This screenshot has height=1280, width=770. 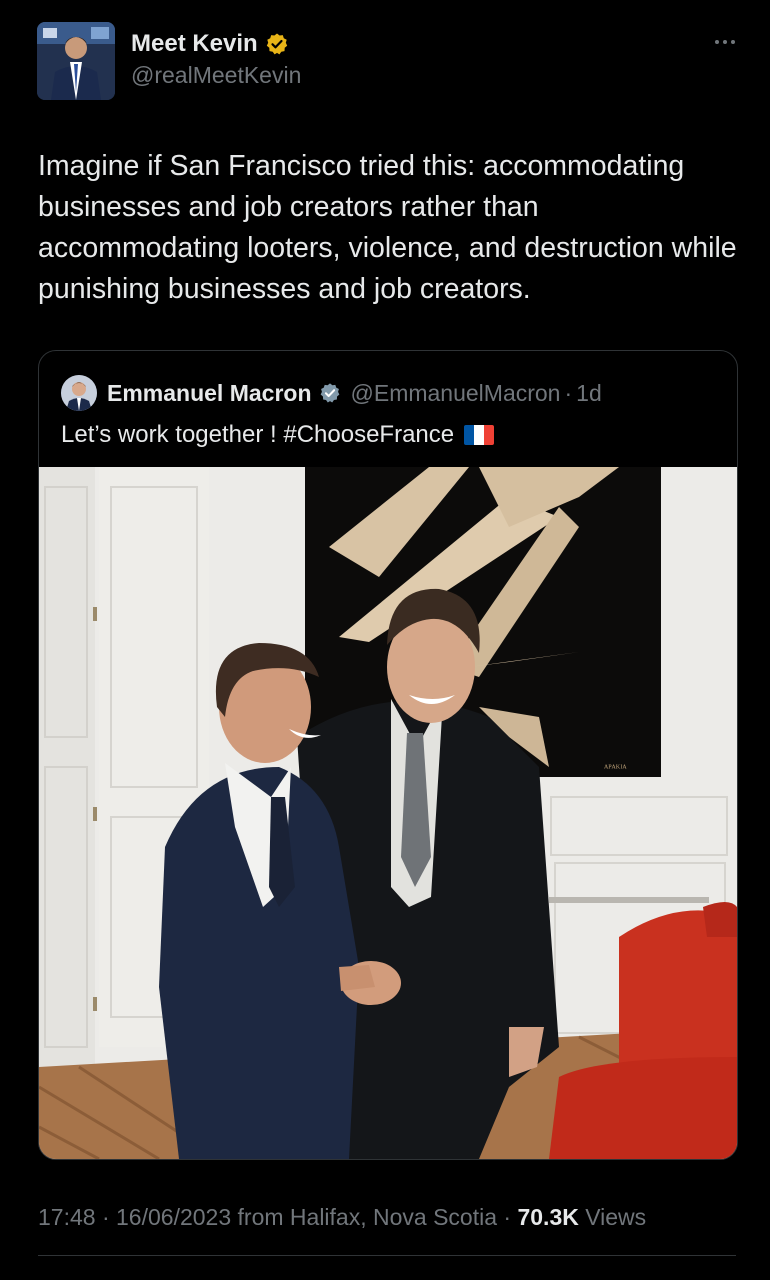 I want to click on author-name: Meet Kevin, so click(x=194, y=44).